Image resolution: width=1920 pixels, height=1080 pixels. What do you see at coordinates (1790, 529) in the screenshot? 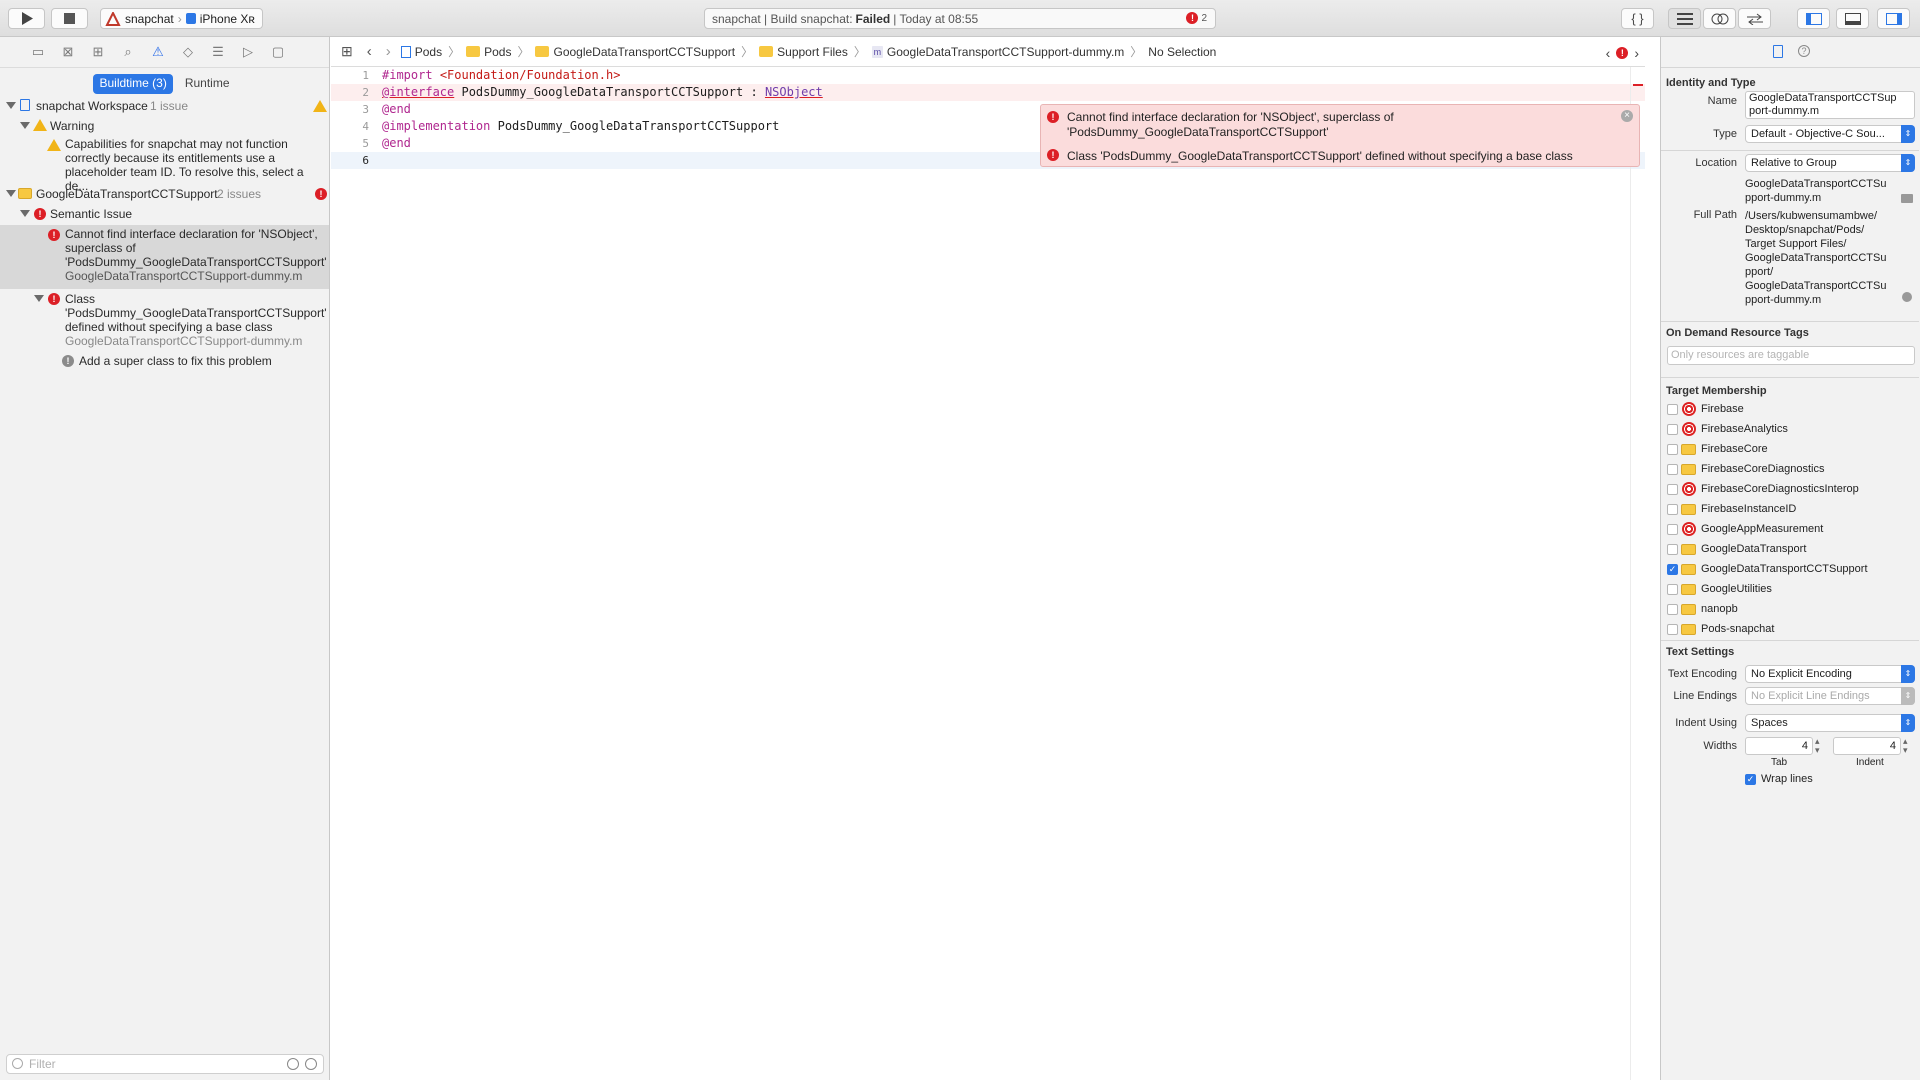
I see `target-membership-row: GoogleAppMeasurement` at bounding box center [1790, 529].